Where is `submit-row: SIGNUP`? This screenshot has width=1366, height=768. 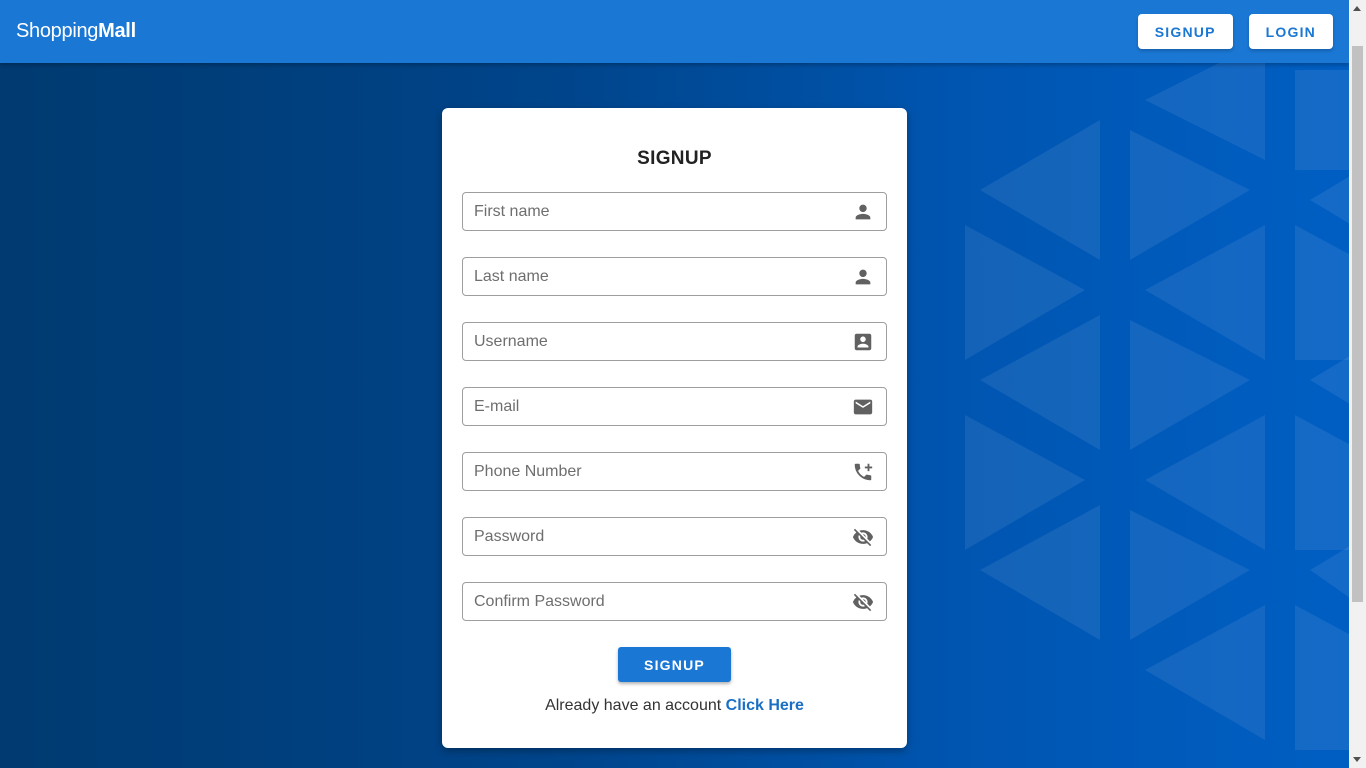
submit-row: SIGNUP is located at coordinates (674, 664).